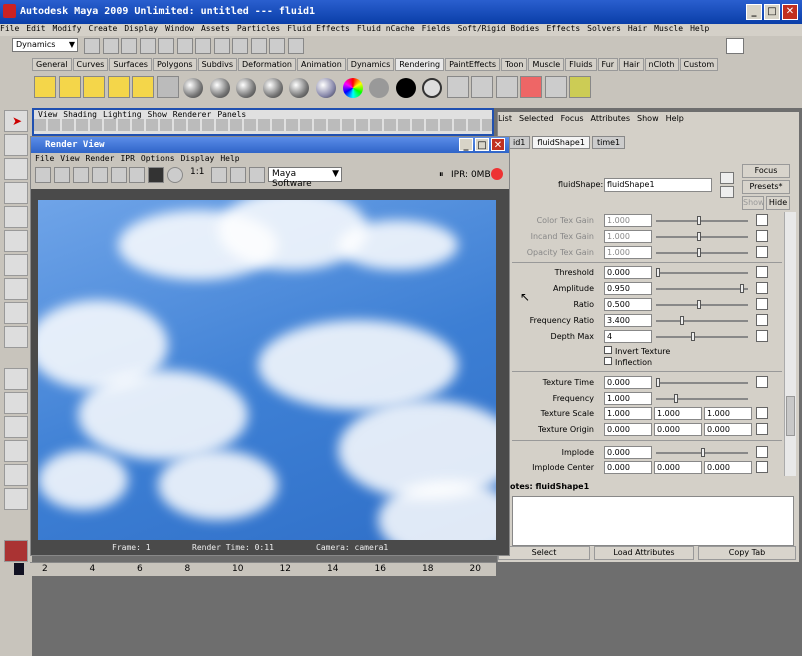 The image size is (802, 656). Describe the element at coordinates (678, 467) in the screenshot. I see `implode-center-y-field: 0.000` at that location.